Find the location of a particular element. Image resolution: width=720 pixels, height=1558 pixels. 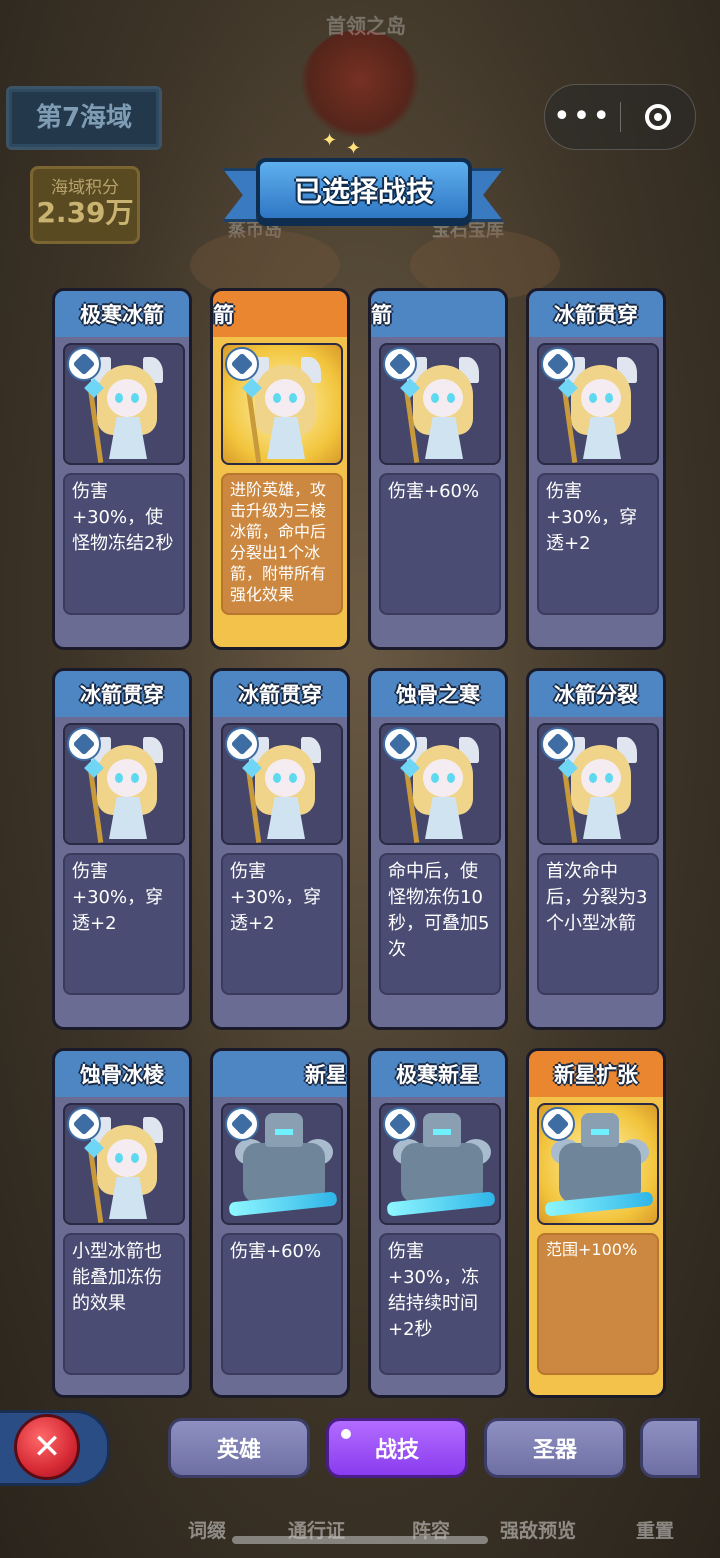

skill-name: 蚀骨冰棱 is located at coordinates (122, 1075).